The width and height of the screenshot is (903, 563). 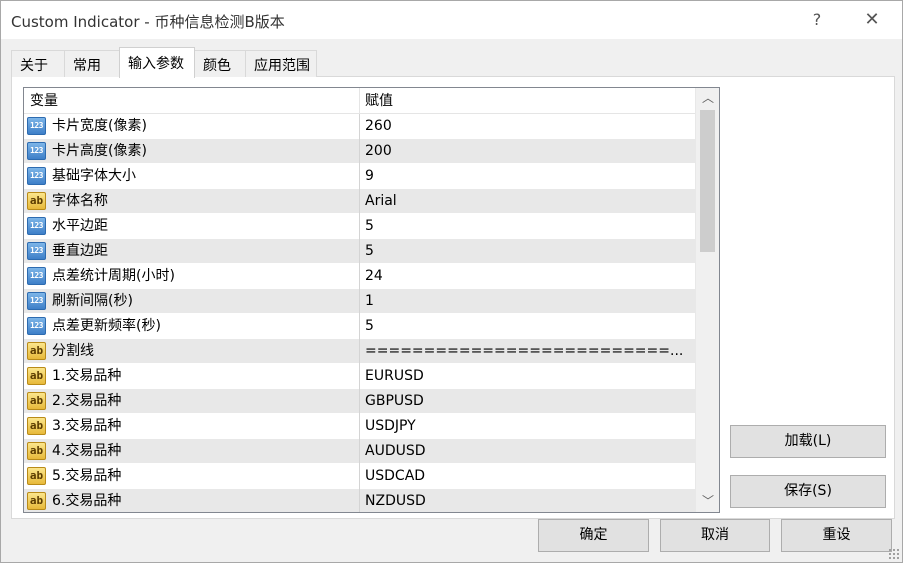 I want to click on table-row: 123 刷新间隔(秒) 1, so click(x=359, y=301).